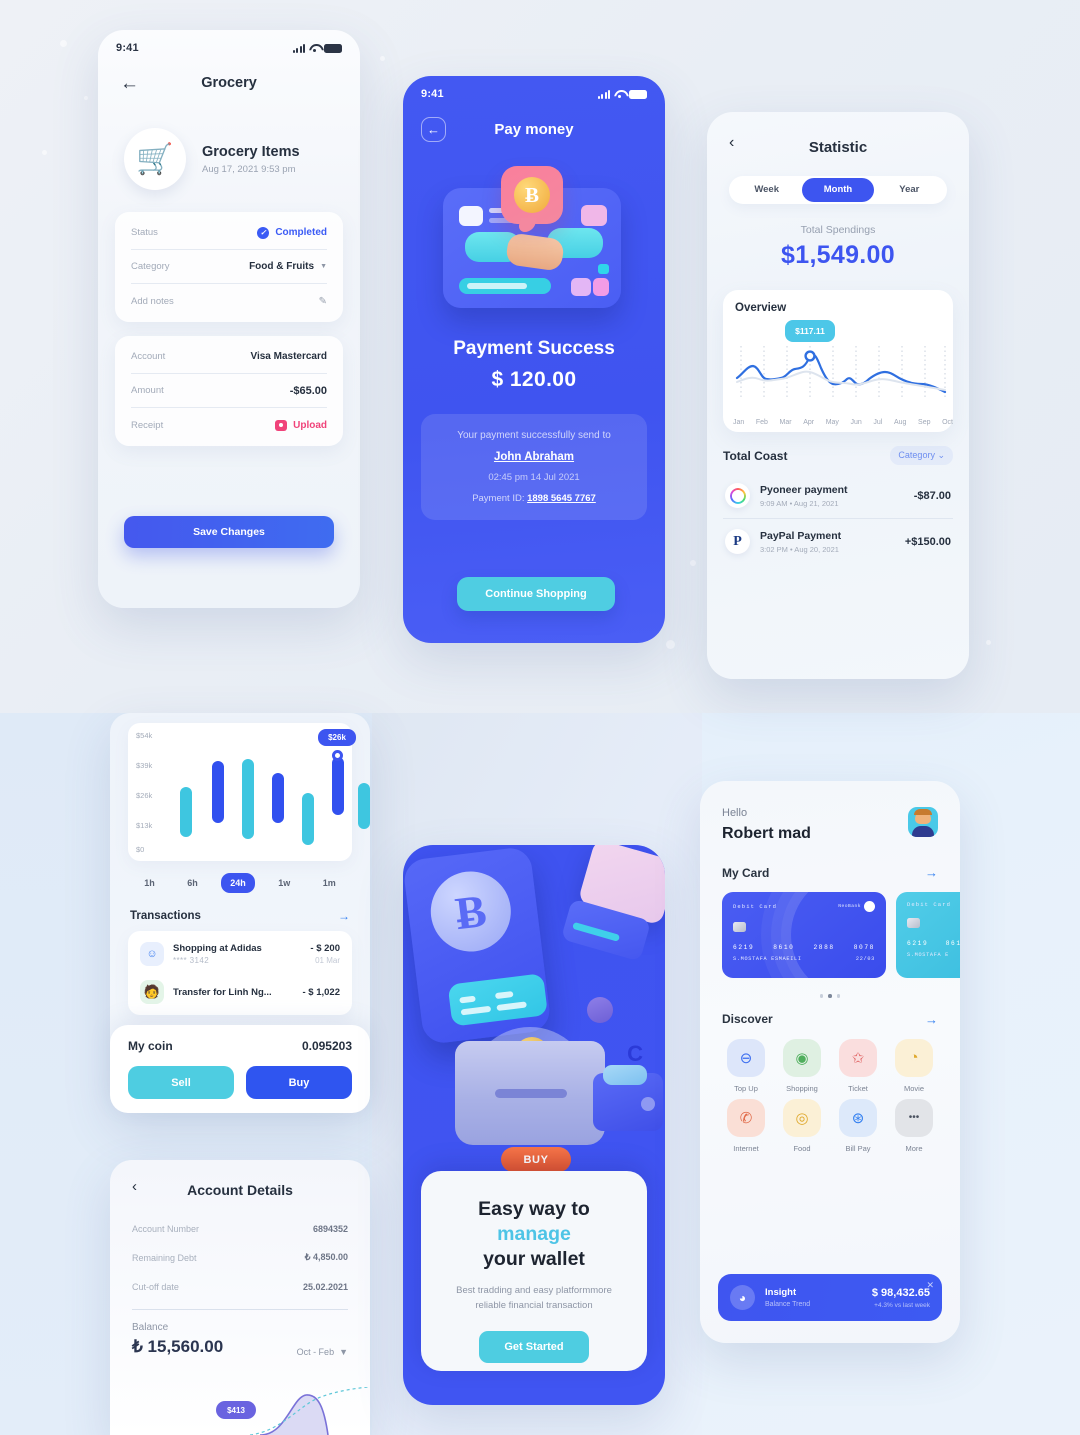 Image resolution: width=1080 pixels, height=1435 pixels. Describe the element at coordinates (802, 1125) in the screenshot. I see `discover-item-food: ◎ Food` at that location.